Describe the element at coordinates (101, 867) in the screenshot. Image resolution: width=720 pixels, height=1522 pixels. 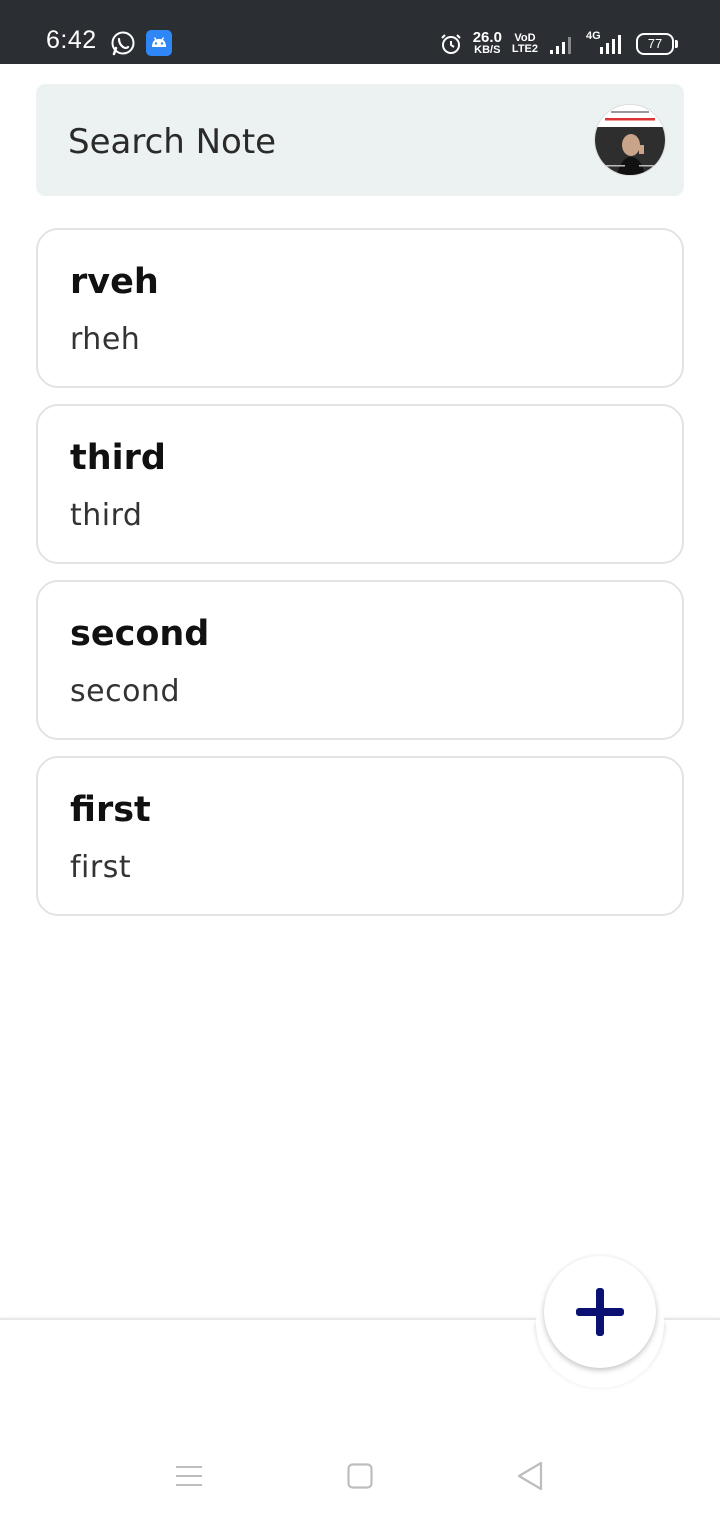
I see `note-body: first` at that location.